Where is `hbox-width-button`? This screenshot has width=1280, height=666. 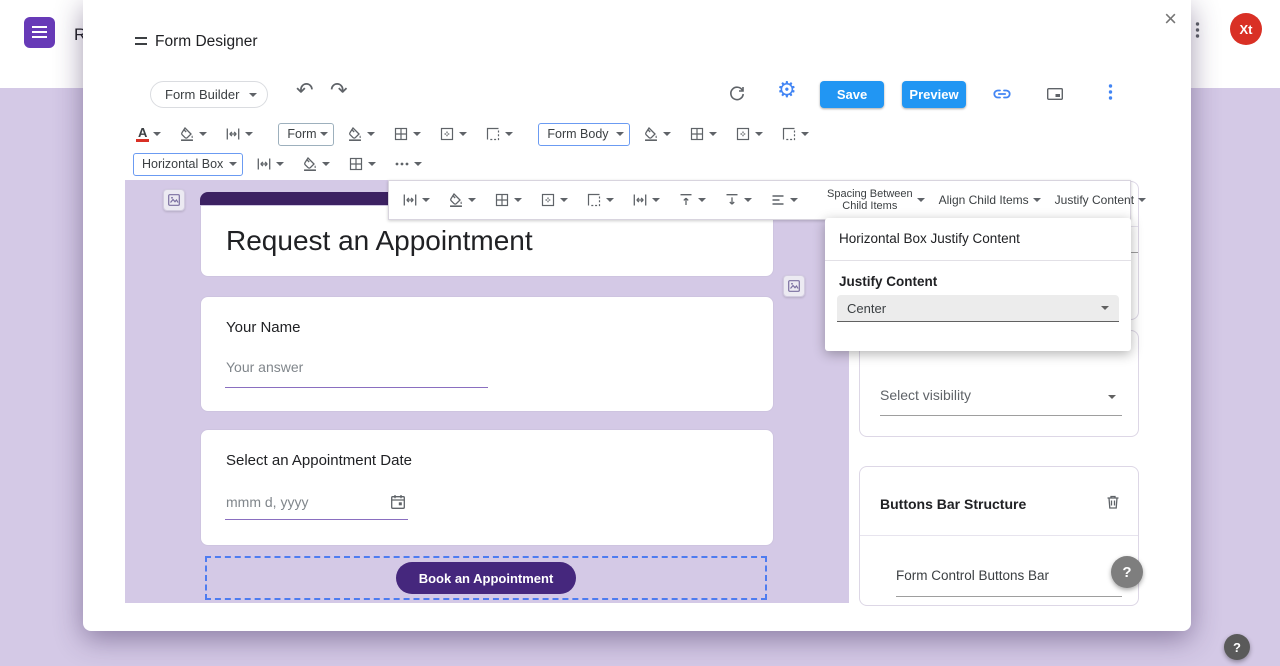
hbox-width-button is located at coordinates (270, 164).